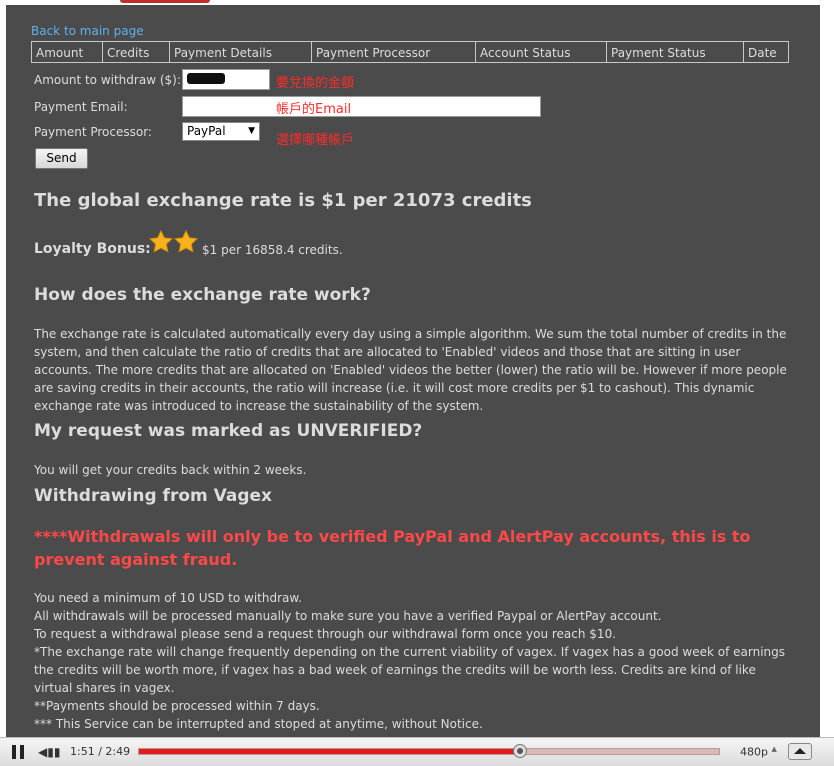  I want to click on email-note: 帳戶的Email, so click(314, 109).